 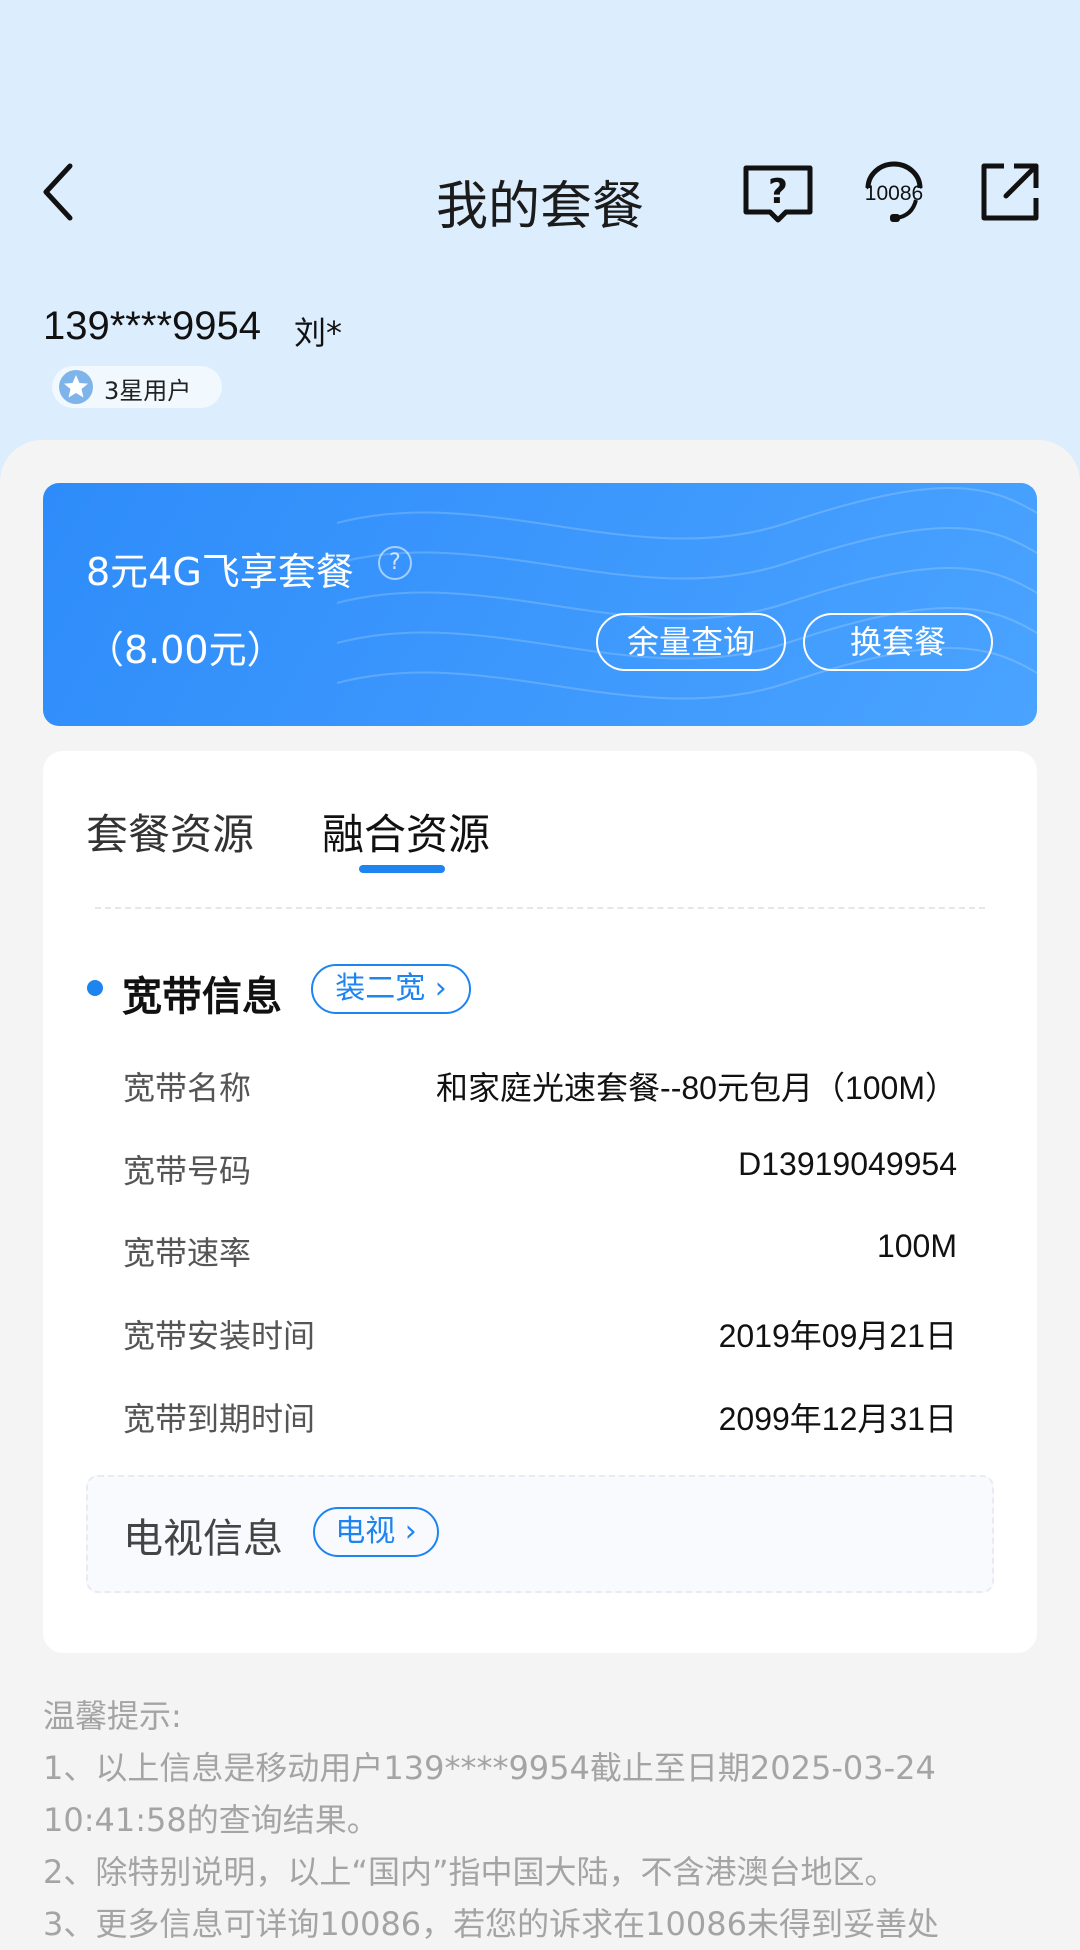 What do you see at coordinates (187, 1171) in the screenshot?
I see `broadband-number-label: 宽带号码` at bounding box center [187, 1171].